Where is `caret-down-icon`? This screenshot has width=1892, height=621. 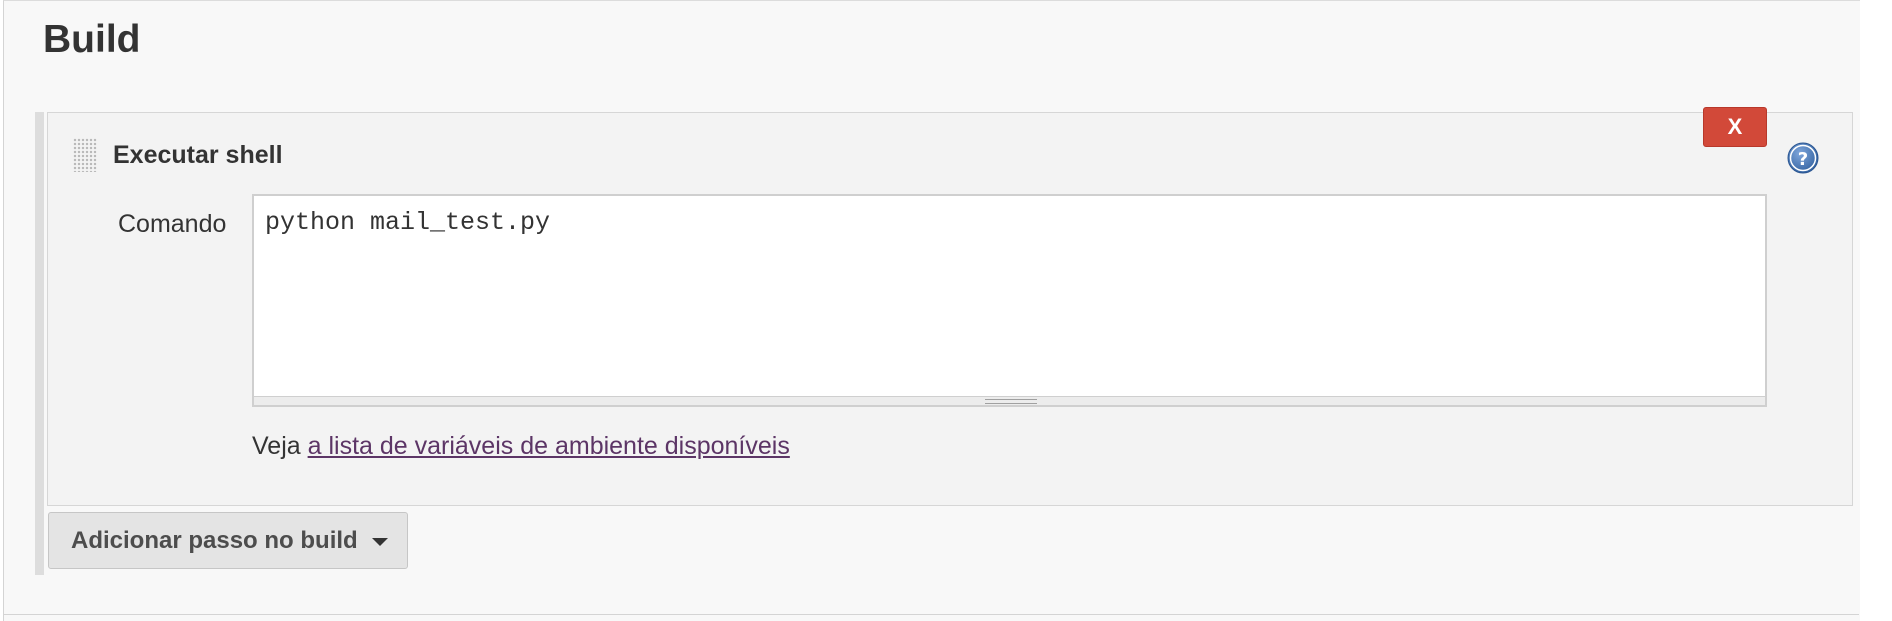
caret-down-icon is located at coordinates (380, 542).